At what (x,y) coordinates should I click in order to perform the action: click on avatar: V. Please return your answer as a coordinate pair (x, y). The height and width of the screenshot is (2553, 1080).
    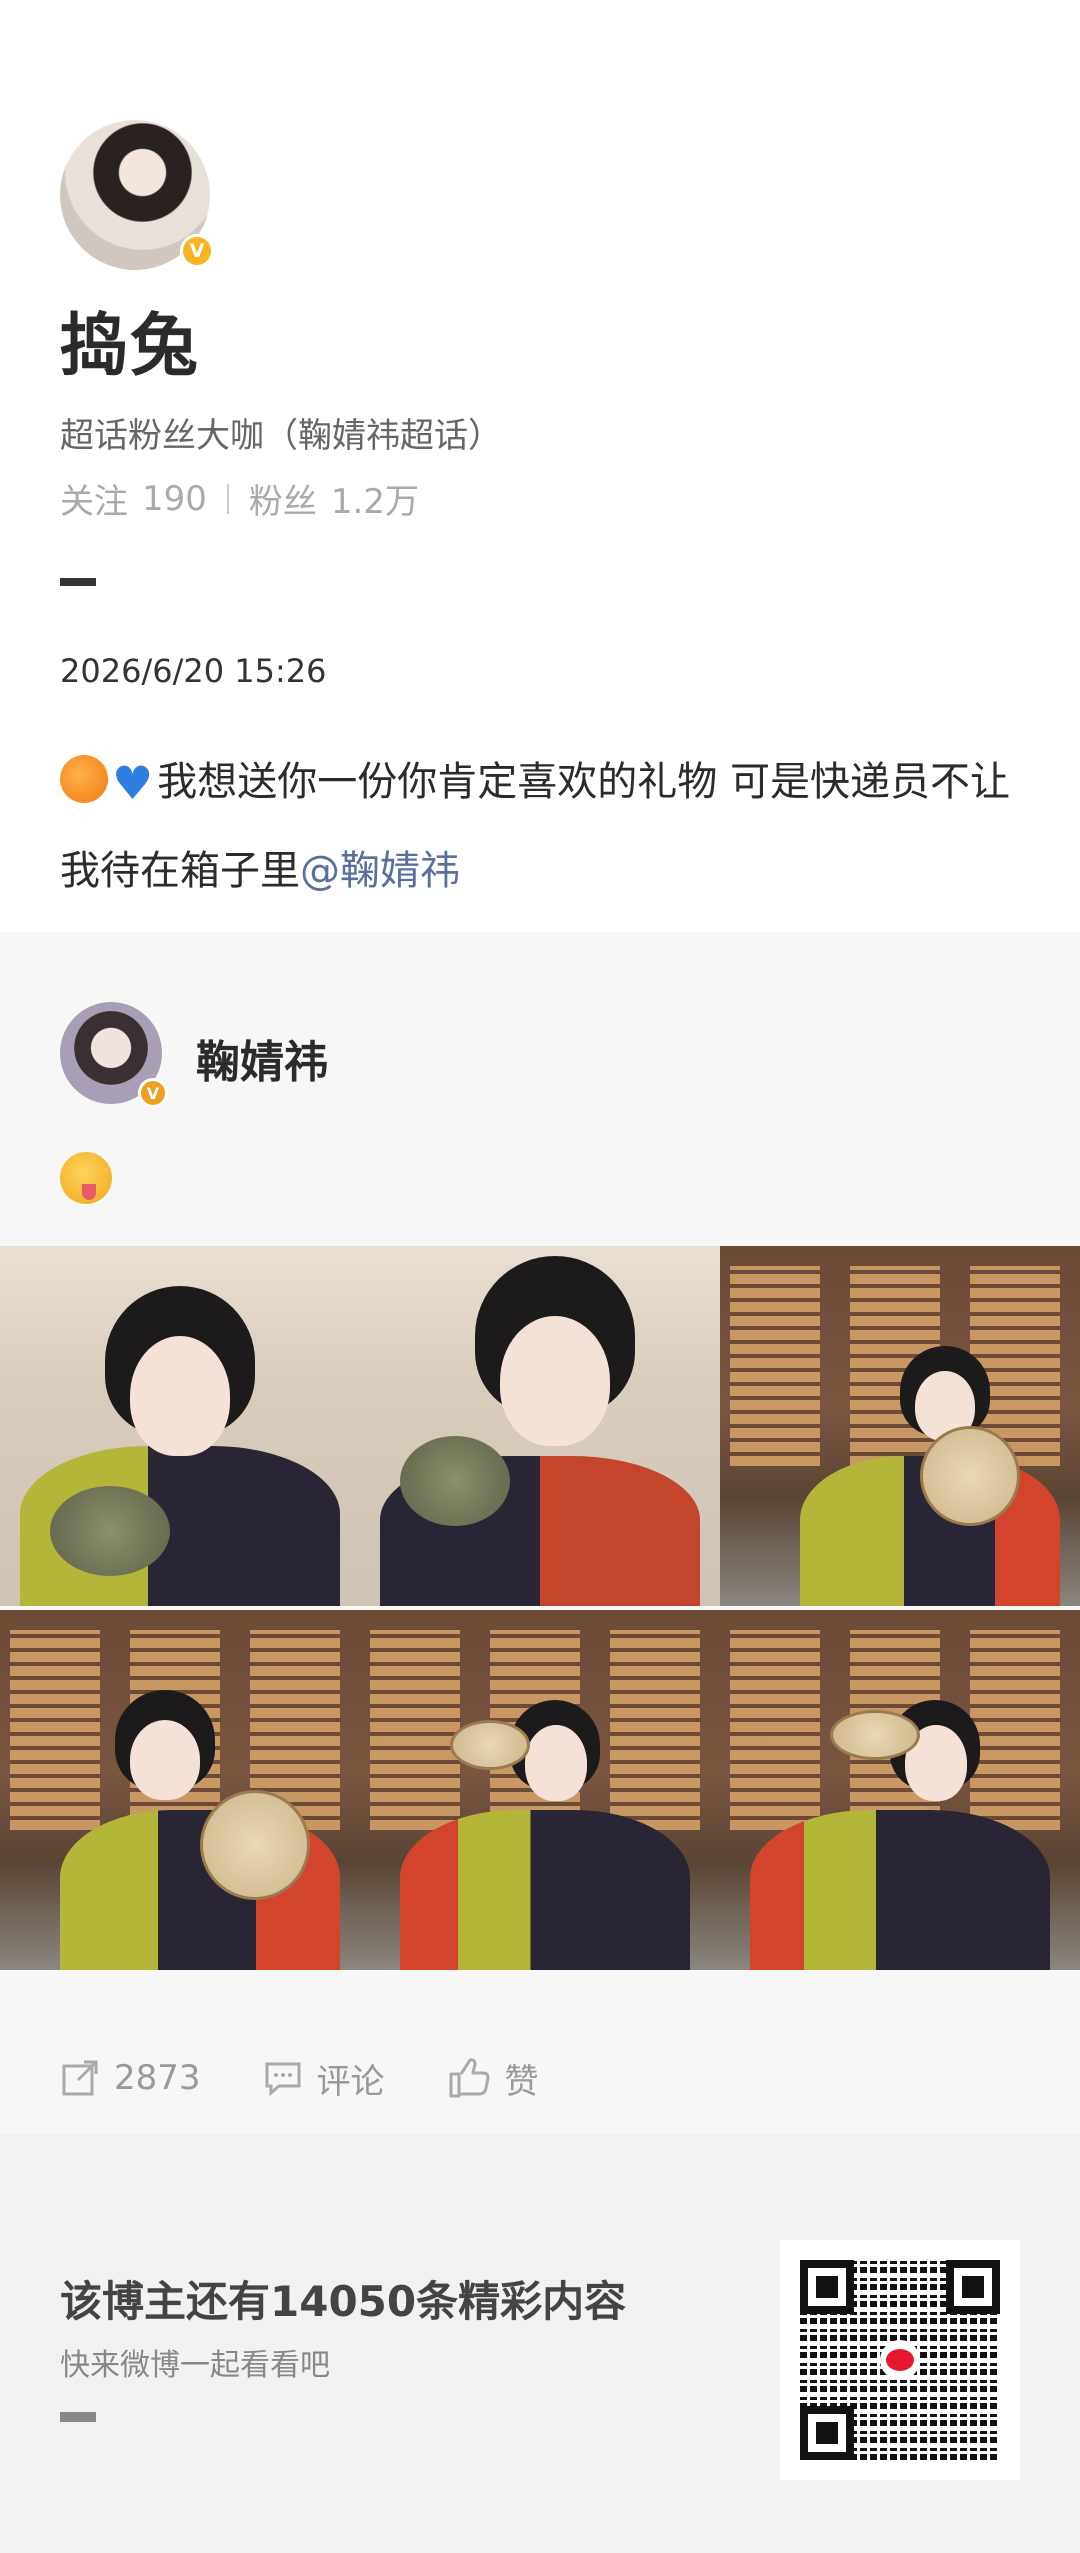
    Looking at the image, I should click on (137, 195).